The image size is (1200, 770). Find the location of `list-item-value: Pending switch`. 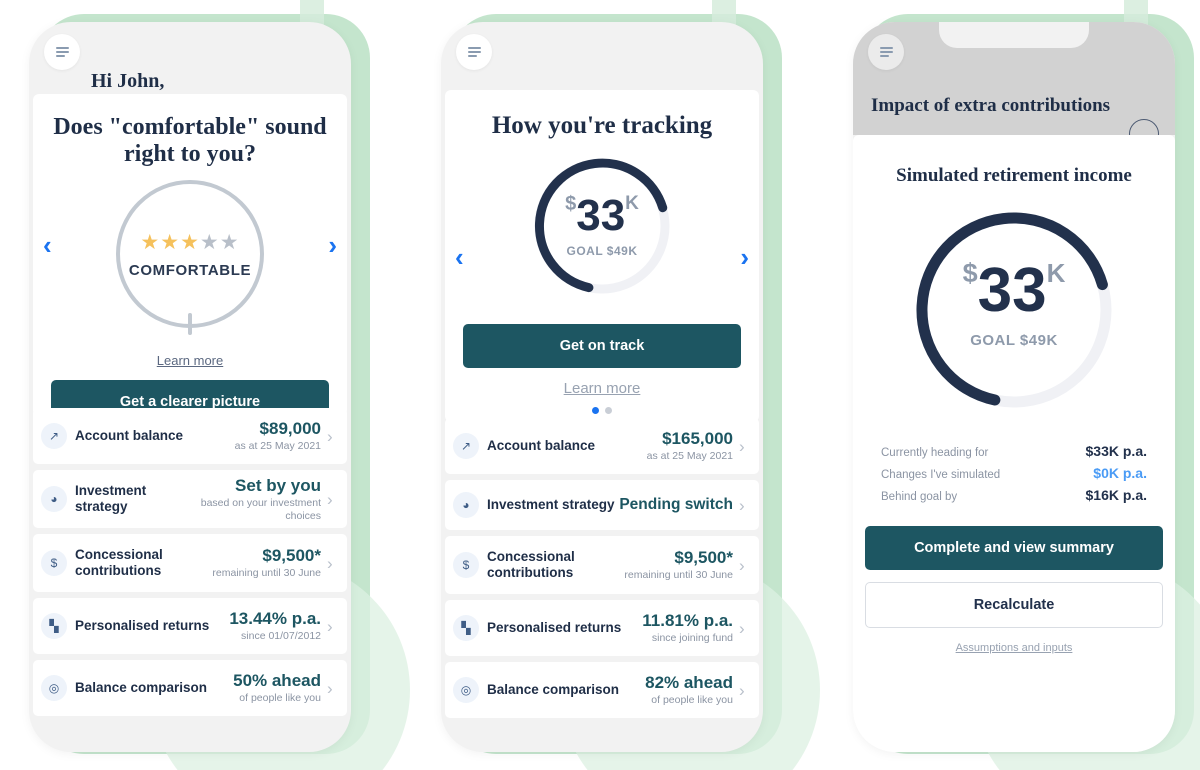

list-item-value: Pending switch is located at coordinates (676, 505).